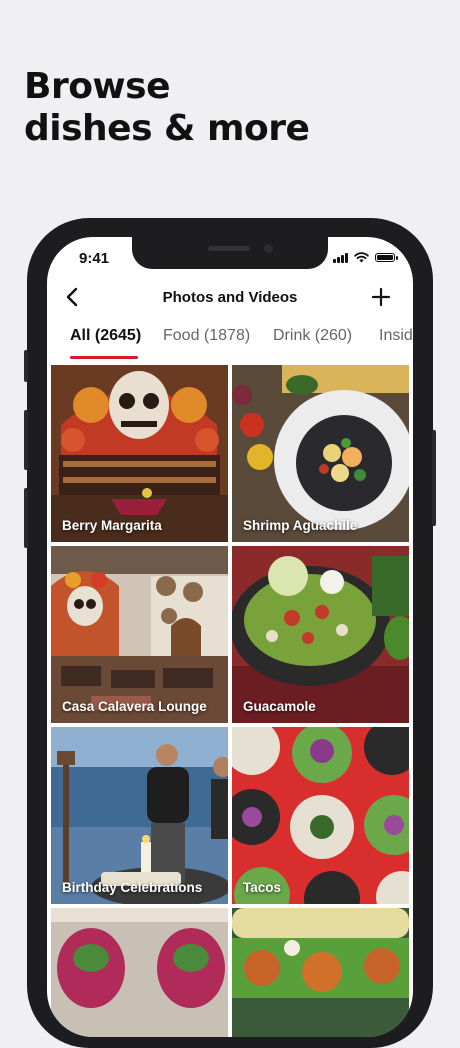 Image resolution: width=460 pixels, height=1048 pixels. Describe the element at coordinates (206, 344) in the screenshot. I see `tab-food: Food (1878)` at that location.